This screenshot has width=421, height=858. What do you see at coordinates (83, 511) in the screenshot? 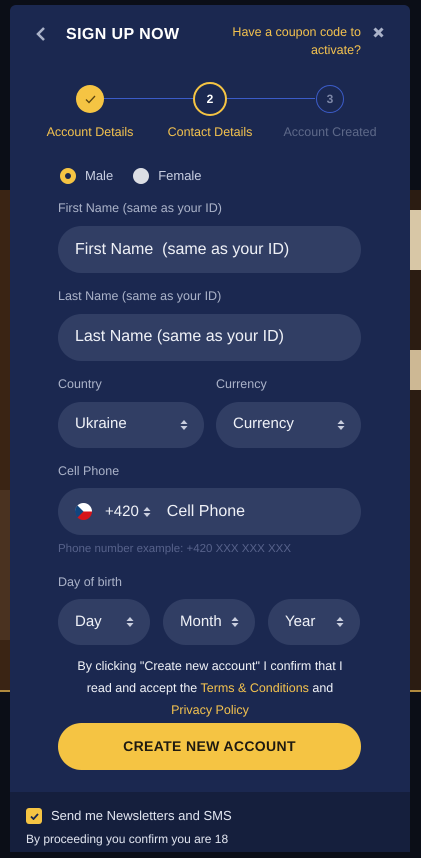
I see `flag-icon` at bounding box center [83, 511].